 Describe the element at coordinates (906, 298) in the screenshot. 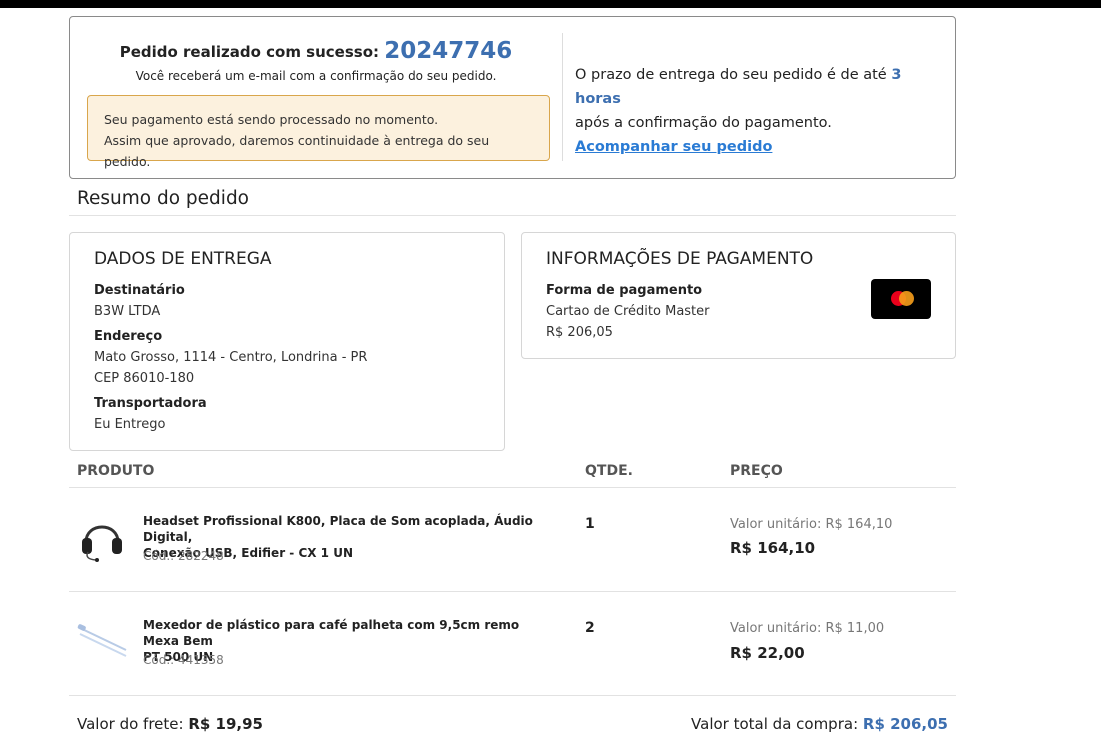

I see `mastercard-yellow-circle` at that location.